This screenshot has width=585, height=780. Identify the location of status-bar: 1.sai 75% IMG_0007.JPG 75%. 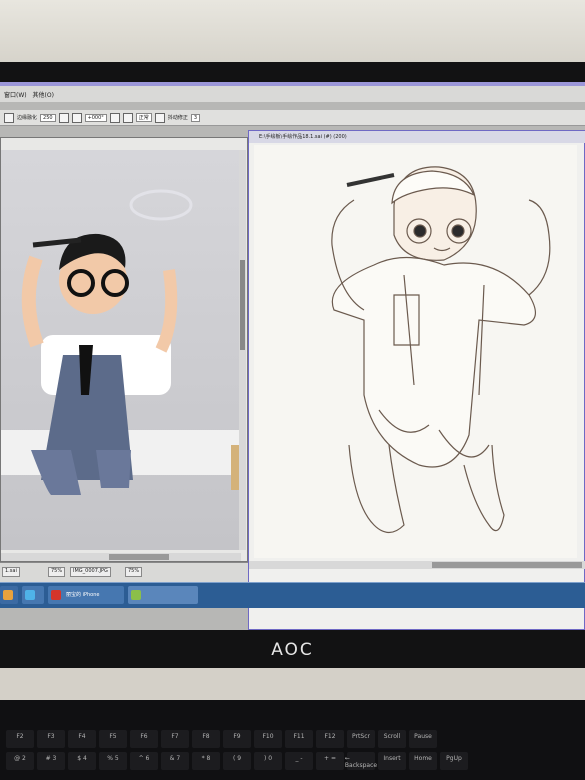
(124, 572).